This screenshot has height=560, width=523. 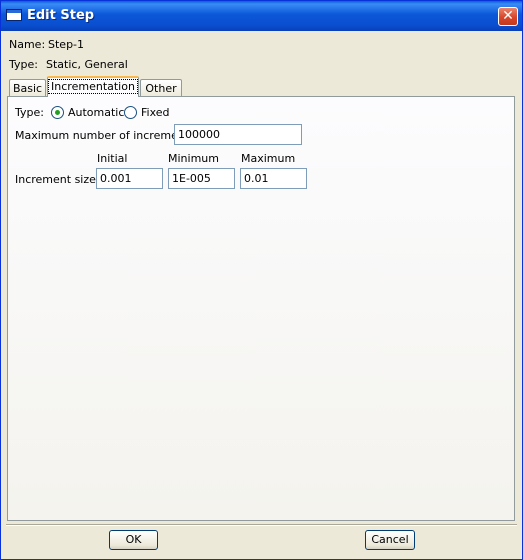 What do you see at coordinates (57, 179) in the screenshot?
I see `increment-size-label: Increment size:` at bounding box center [57, 179].